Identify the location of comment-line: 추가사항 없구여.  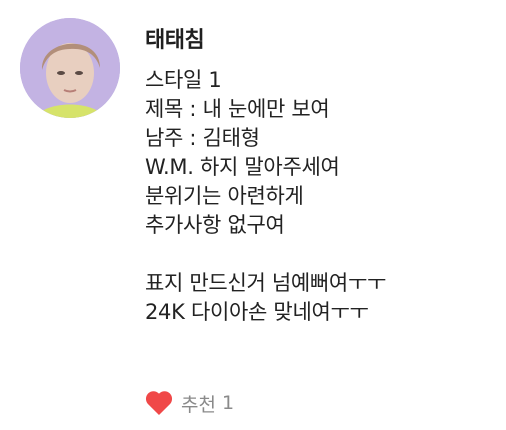
(215, 225).